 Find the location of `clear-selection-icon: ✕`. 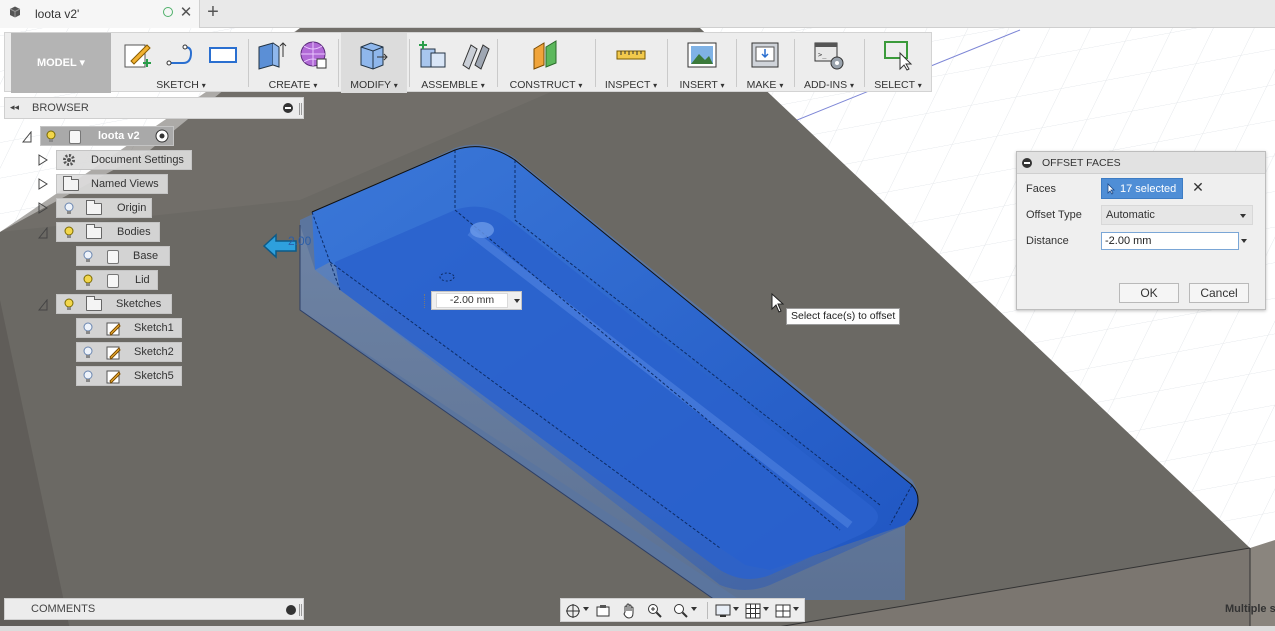

clear-selection-icon: ✕ is located at coordinates (1198, 187).